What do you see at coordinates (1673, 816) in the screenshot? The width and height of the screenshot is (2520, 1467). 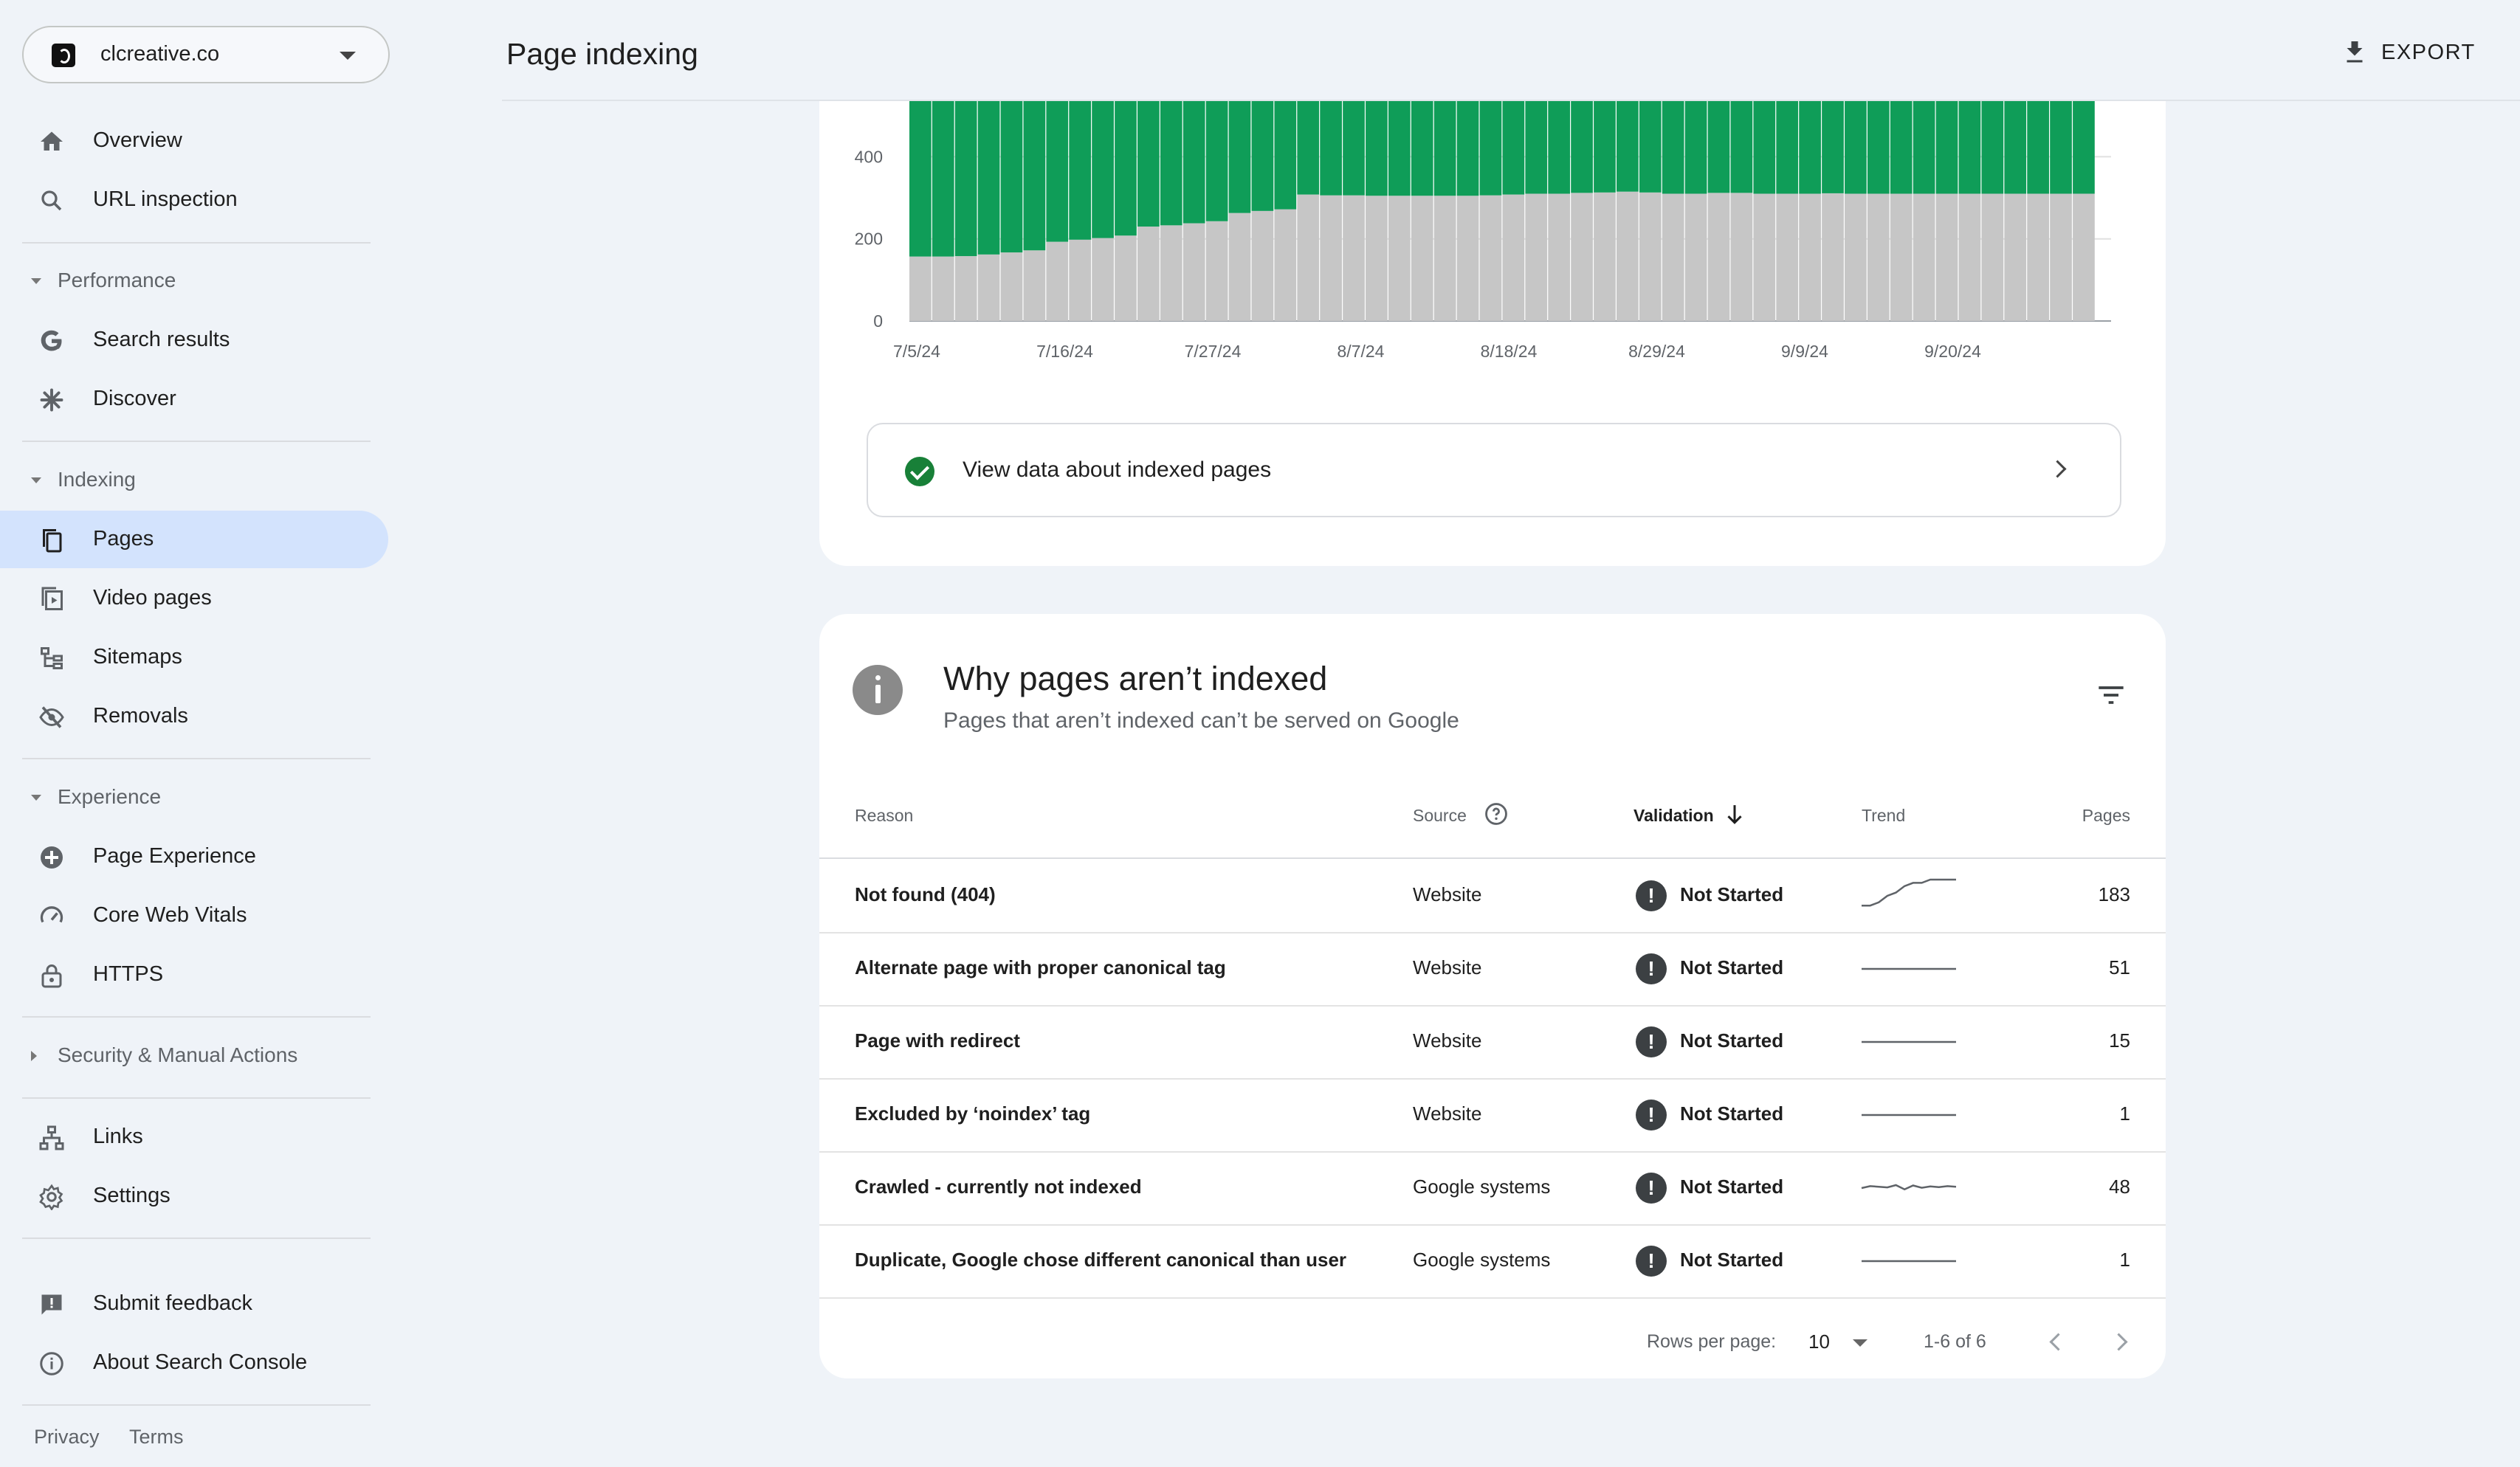 I see `col-header-validation: Validation` at bounding box center [1673, 816].